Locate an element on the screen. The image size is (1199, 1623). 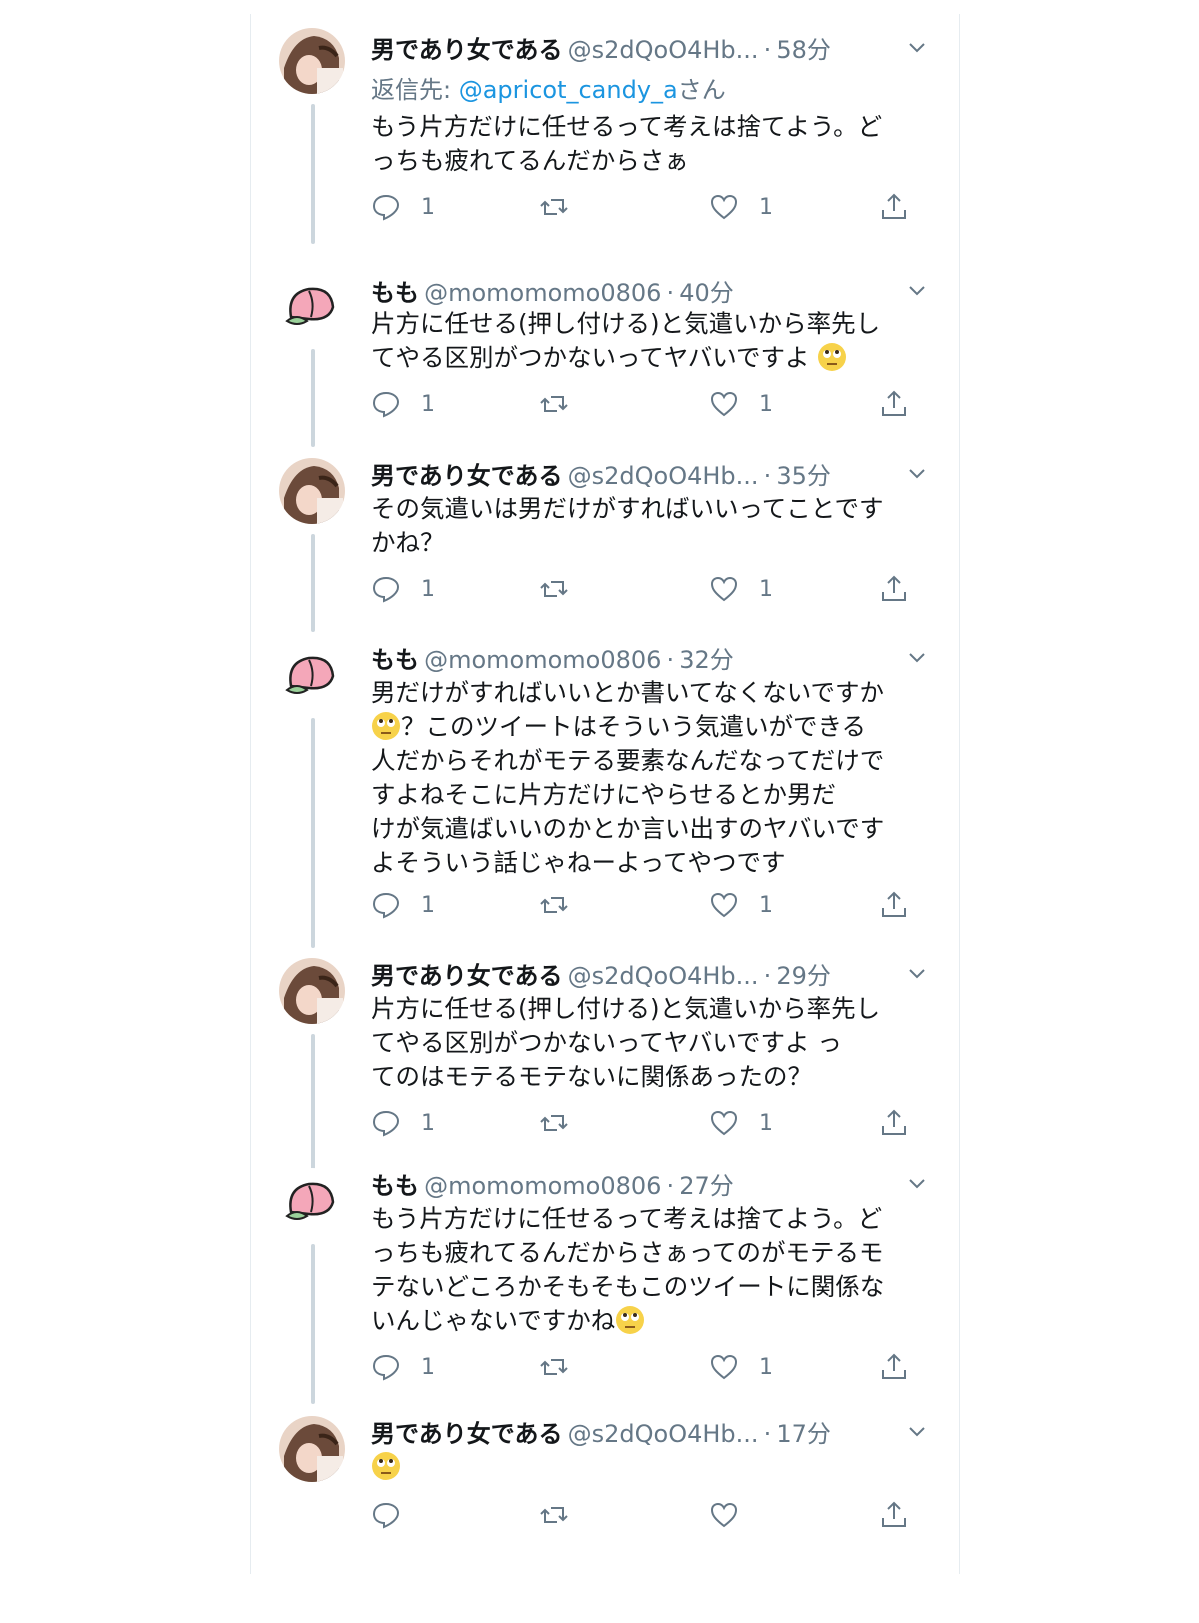
tweet-text-line: いんじゃないですかね is located at coordinates (643, 1321).